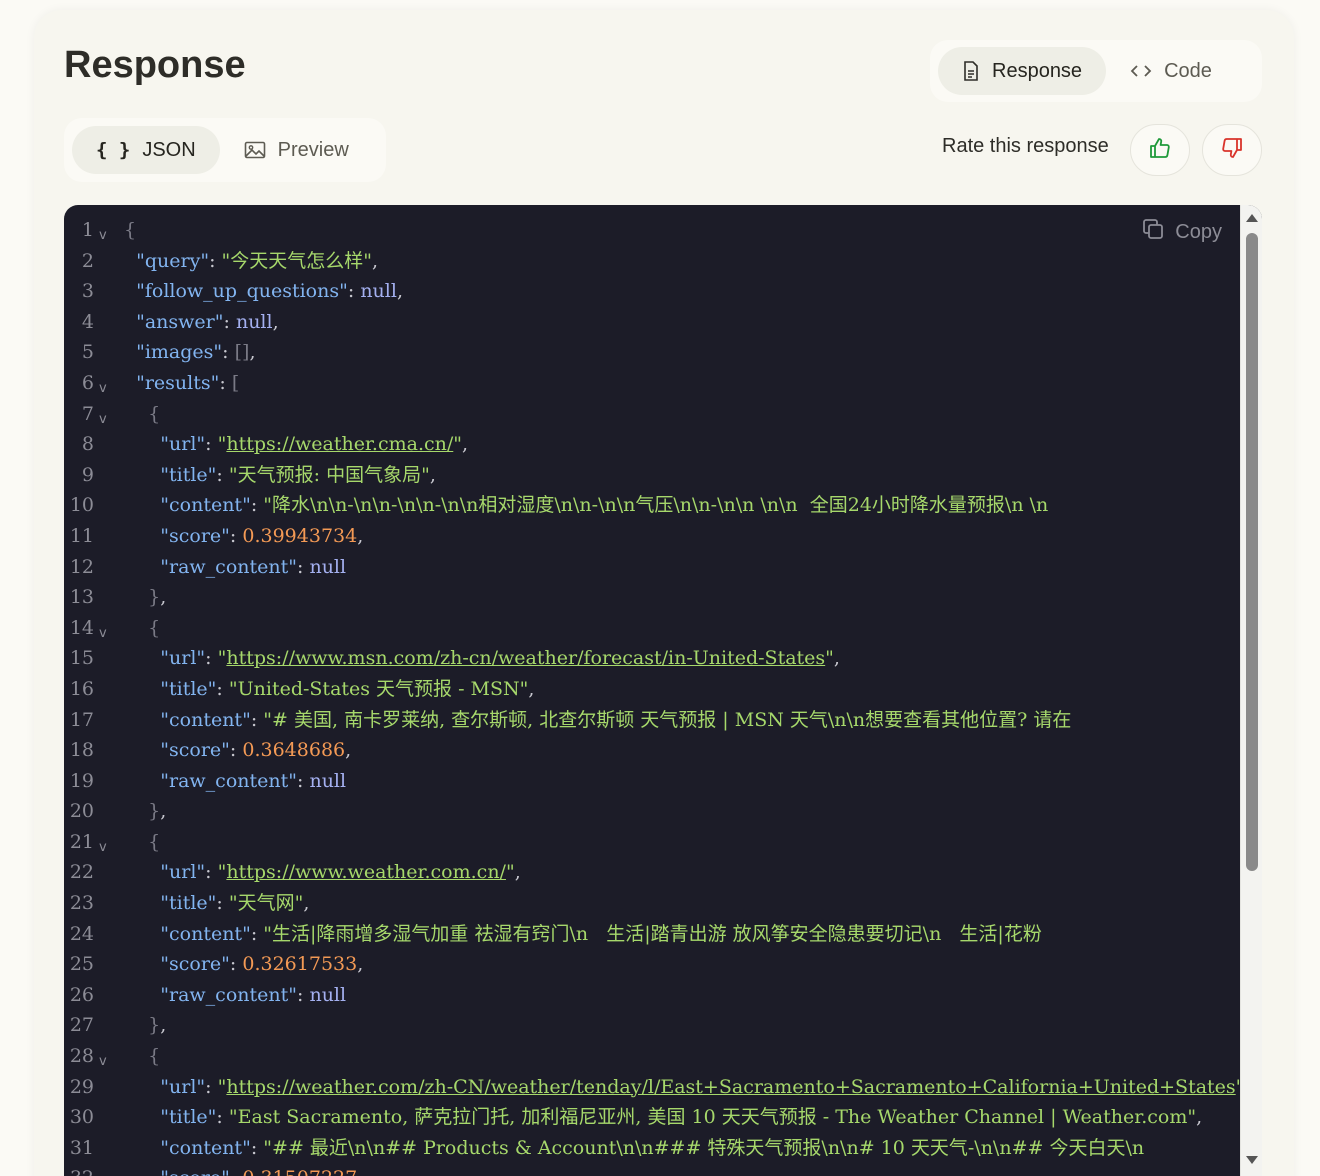  I want to click on line-number: 8, so click(87, 444).